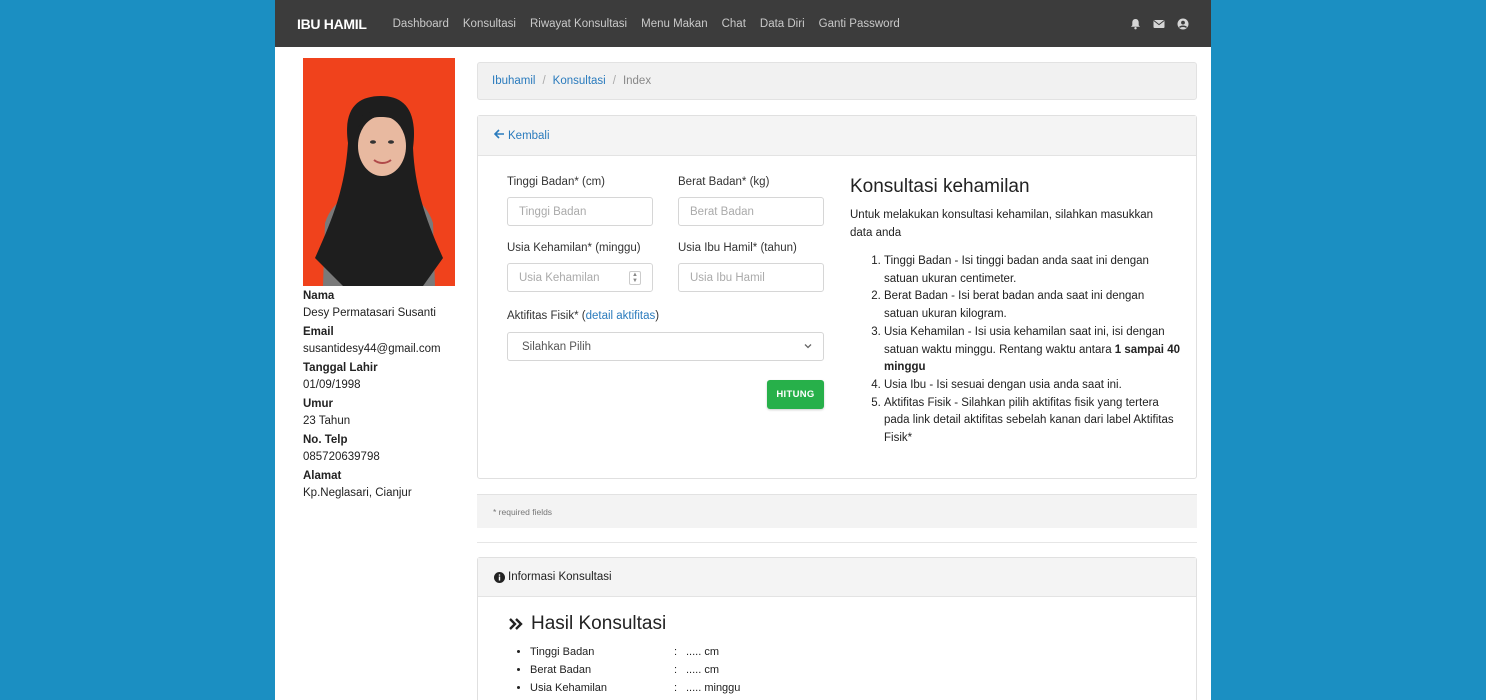 The image size is (1486, 700). What do you see at coordinates (637, 81) in the screenshot?
I see `breadcrumb-index: Index` at bounding box center [637, 81].